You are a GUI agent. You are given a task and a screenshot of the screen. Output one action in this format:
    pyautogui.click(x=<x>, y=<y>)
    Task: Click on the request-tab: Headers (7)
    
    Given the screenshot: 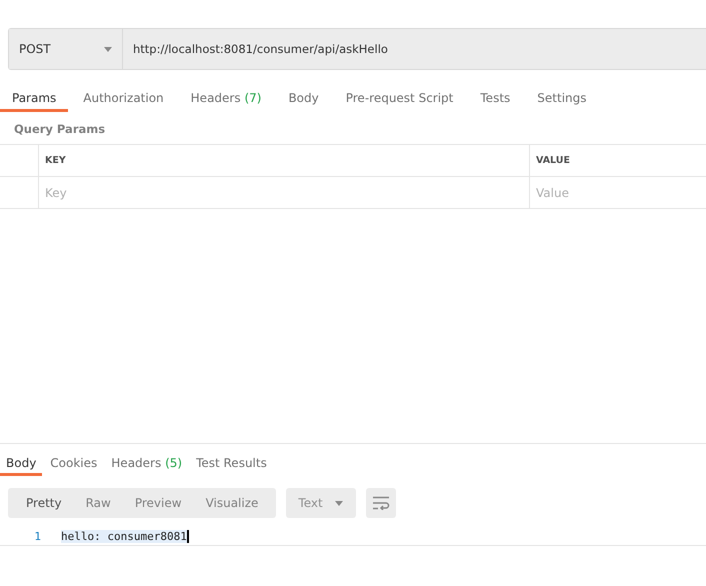 What is the action you would take?
    pyautogui.click(x=226, y=99)
    